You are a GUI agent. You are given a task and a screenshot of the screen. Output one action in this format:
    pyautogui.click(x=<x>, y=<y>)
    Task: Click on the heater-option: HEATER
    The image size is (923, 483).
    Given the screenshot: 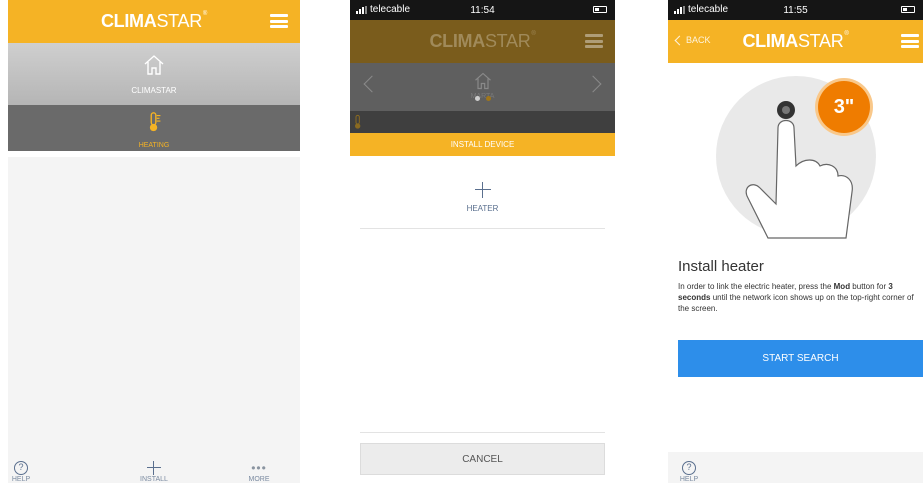 What is the action you would take?
    pyautogui.click(x=482, y=192)
    